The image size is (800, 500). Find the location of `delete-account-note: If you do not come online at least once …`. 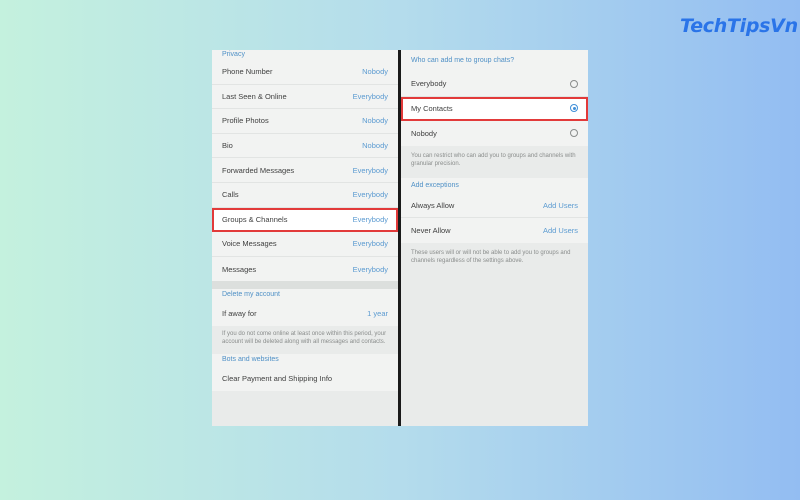

delete-account-note: If you do not come online at least once … is located at coordinates (305, 338).